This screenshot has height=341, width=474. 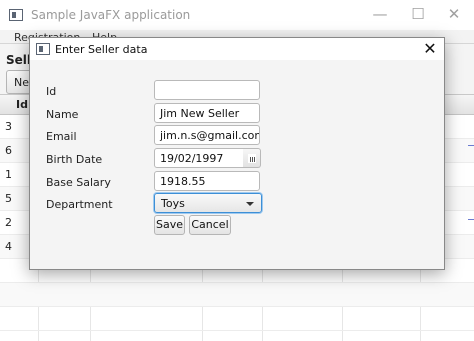 What do you see at coordinates (101, 49) in the screenshot?
I see `dialog-title: Enter Seller data` at bounding box center [101, 49].